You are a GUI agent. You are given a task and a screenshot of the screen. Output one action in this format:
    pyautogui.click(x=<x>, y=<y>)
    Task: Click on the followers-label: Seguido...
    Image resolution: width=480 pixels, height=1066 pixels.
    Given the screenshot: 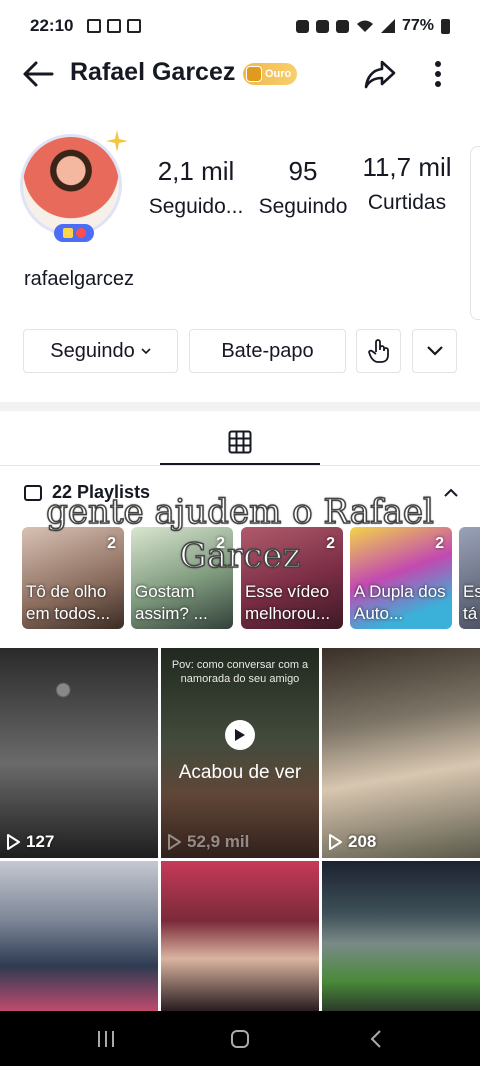 What is the action you would take?
    pyautogui.click(x=196, y=206)
    